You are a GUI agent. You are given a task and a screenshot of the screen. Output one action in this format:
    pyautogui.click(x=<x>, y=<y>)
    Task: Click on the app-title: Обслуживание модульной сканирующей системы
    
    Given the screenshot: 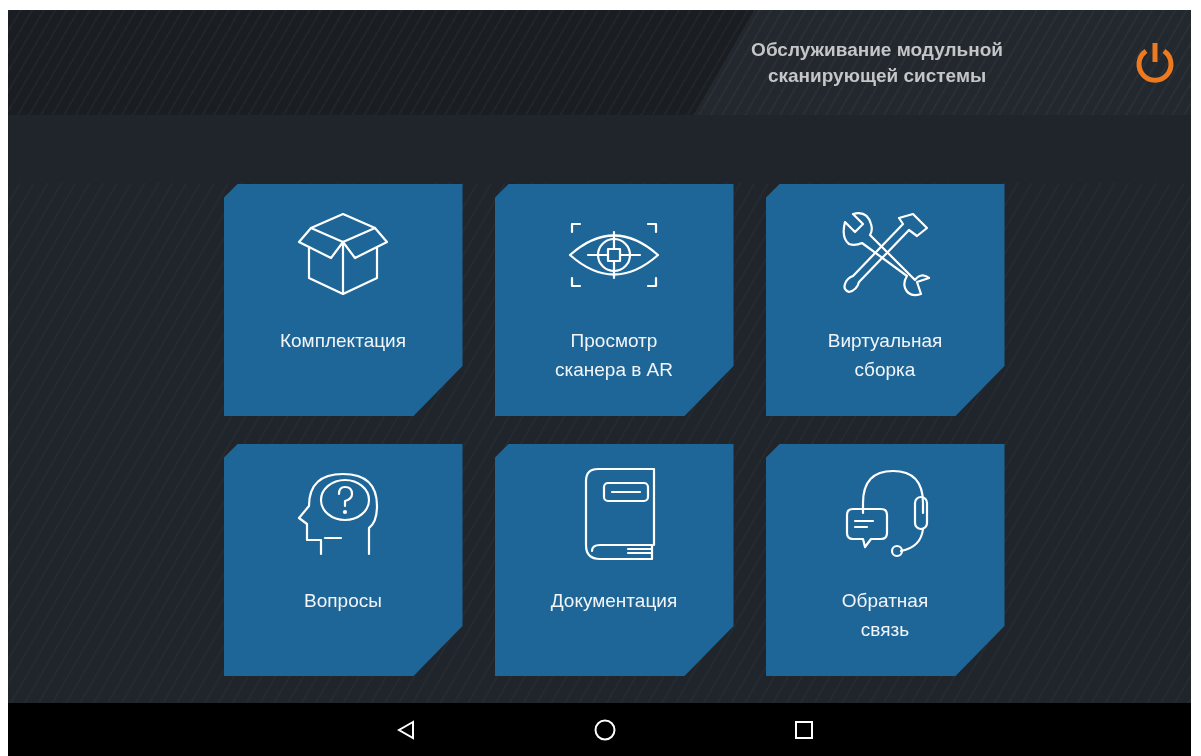 What is the action you would take?
    pyautogui.click(x=877, y=62)
    